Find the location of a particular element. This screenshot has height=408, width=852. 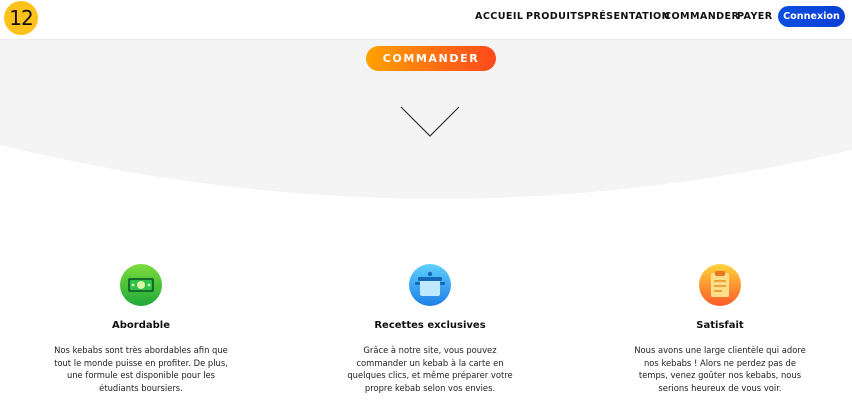

feature-title: Recettes exclusives is located at coordinates (430, 325).